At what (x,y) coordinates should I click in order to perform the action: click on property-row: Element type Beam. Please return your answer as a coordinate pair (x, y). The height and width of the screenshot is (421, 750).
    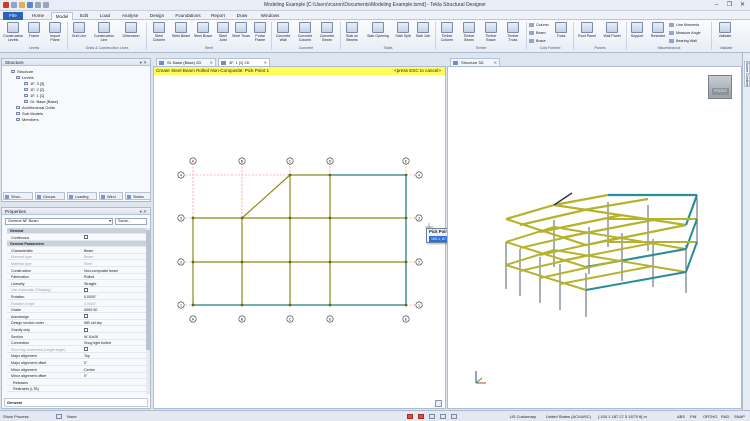
    Looking at the image, I should click on (76, 257).